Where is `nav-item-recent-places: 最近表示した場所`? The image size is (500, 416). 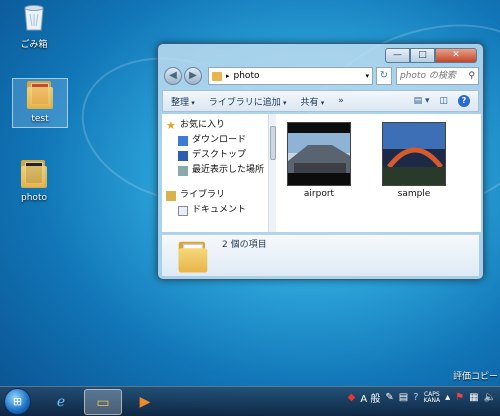 nav-item-recent-places: 最近表示した場所 is located at coordinates (218, 170).